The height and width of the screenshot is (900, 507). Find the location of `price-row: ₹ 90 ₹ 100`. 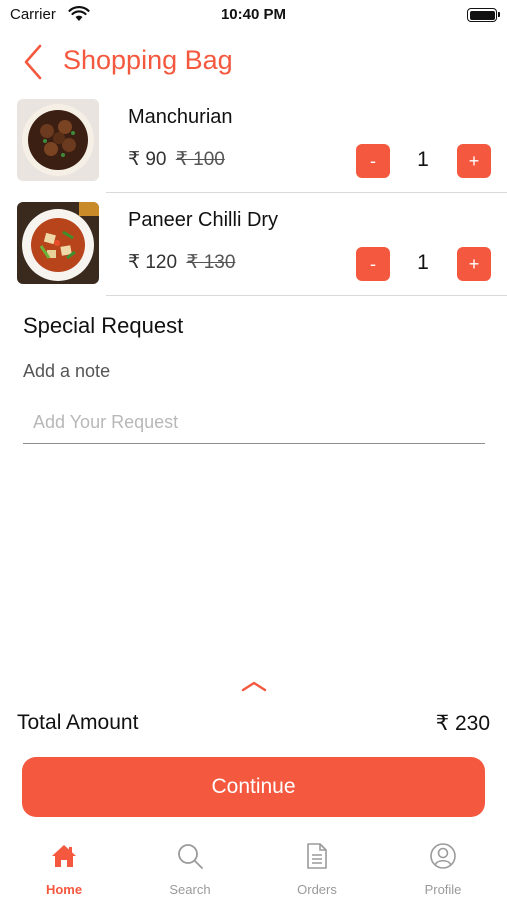

price-row: ₹ 90 ₹ 100 is located at coordinates (176, 159).